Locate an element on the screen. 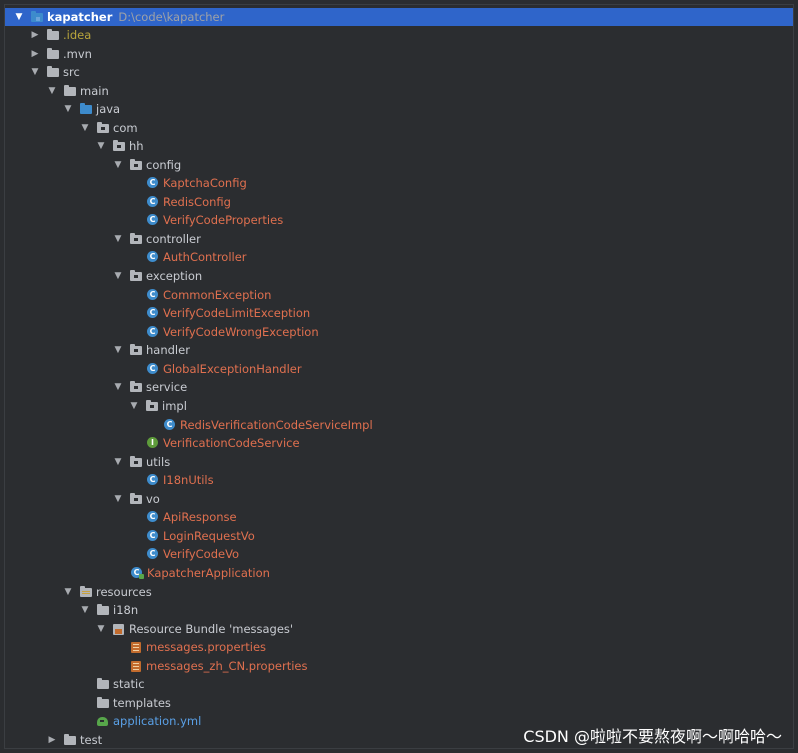 Image resolution: width=798 pixels, height=753 pixels. tree-label-i18n: i18n is located at coordinates (126, 610).